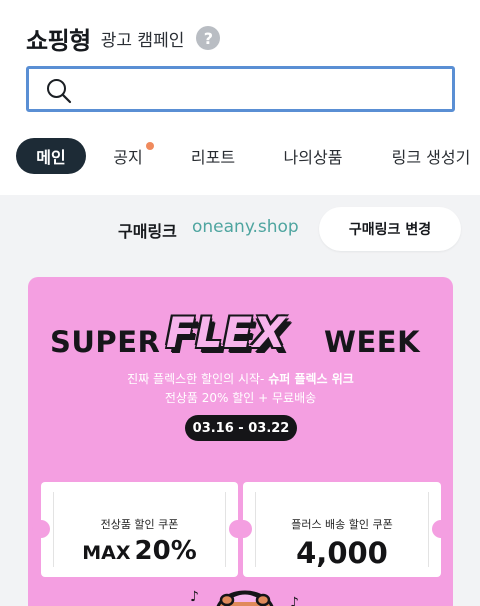 Image resolution: width=480 pixels, height=606 pixels. What do you see at coordinates (342, 524) in the screenshot?
I see `coupon-name: 플러스 배송 할인 쿠폰` at bounding box center [342, 524].